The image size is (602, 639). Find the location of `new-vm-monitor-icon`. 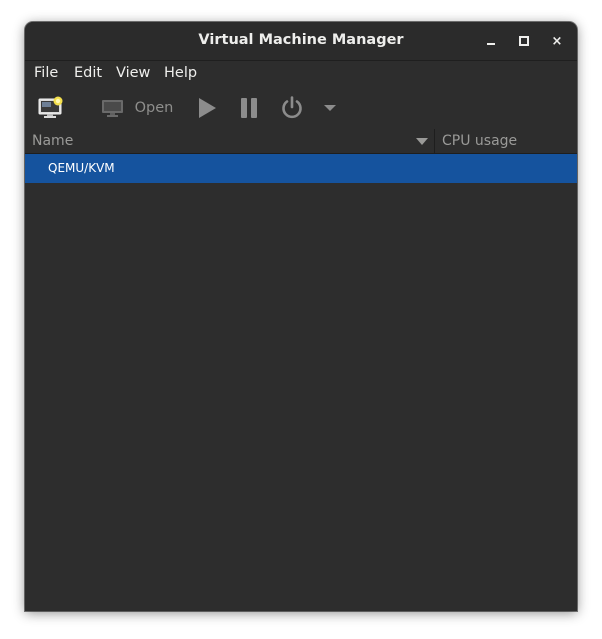

new-vm-monitor-icon is located at coordinates (50, 107).